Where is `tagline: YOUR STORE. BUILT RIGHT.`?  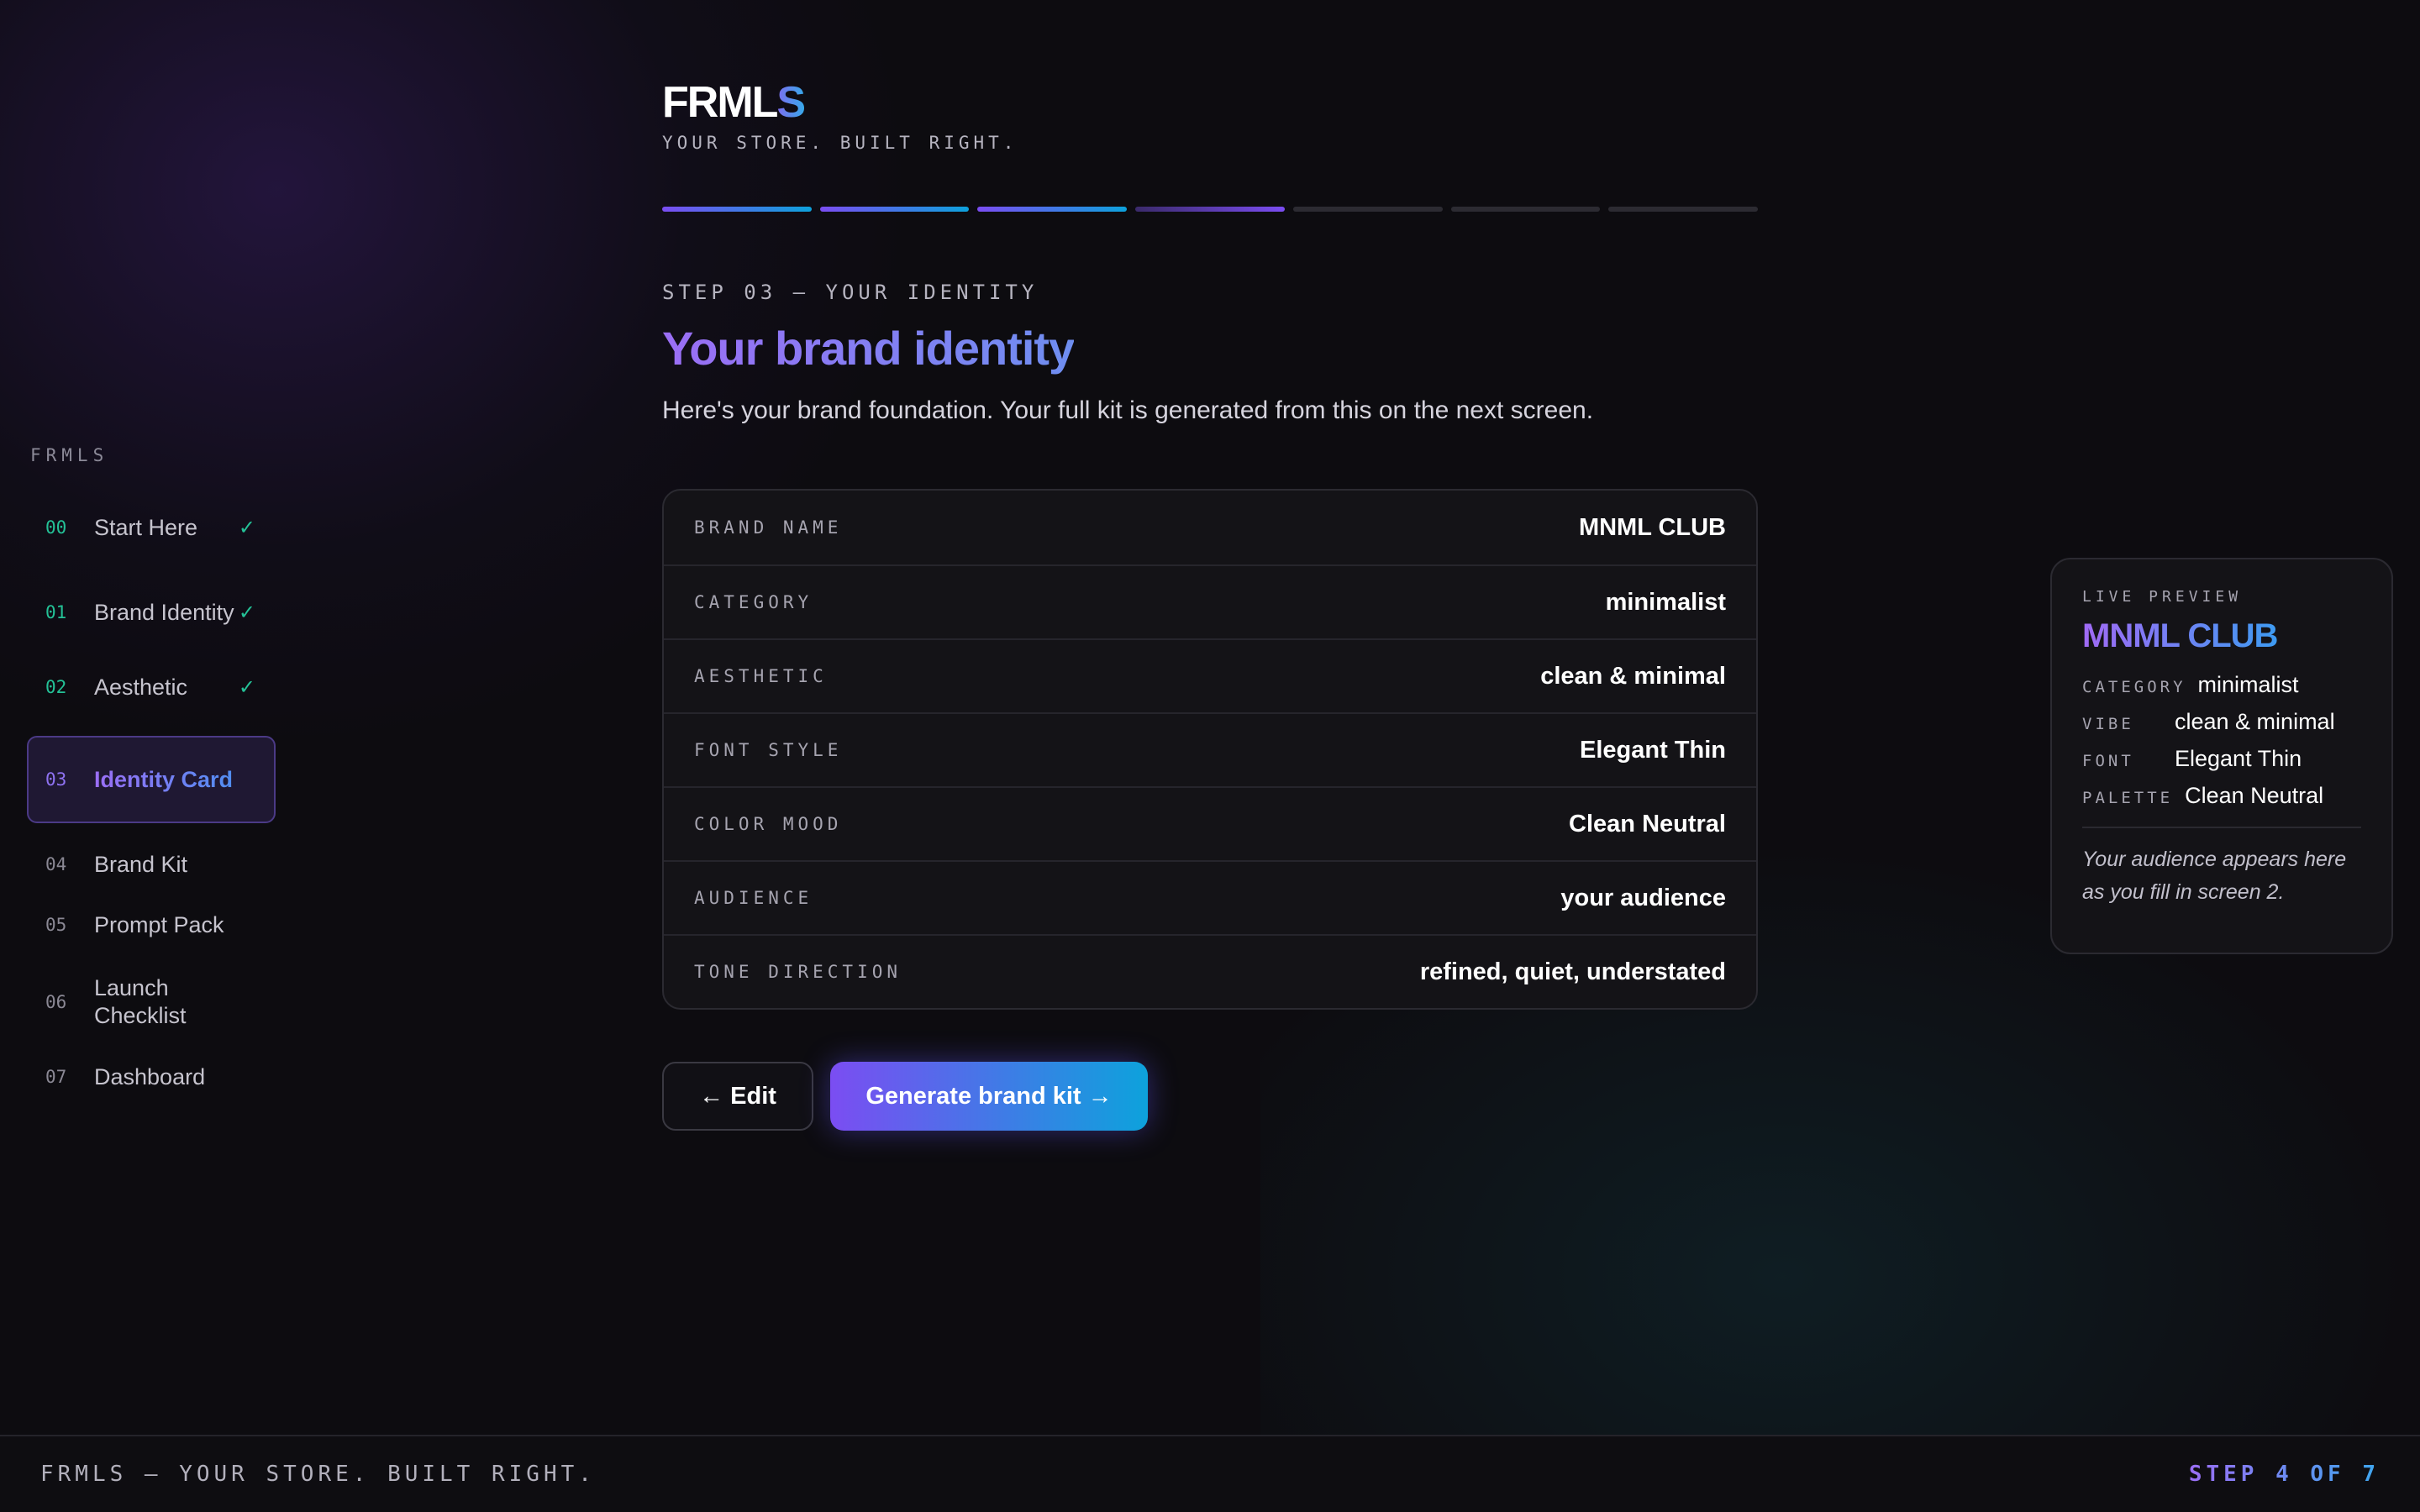
tagline: YOUR STORE. BUILT RIGHT. is located at coordinates (840, 143).